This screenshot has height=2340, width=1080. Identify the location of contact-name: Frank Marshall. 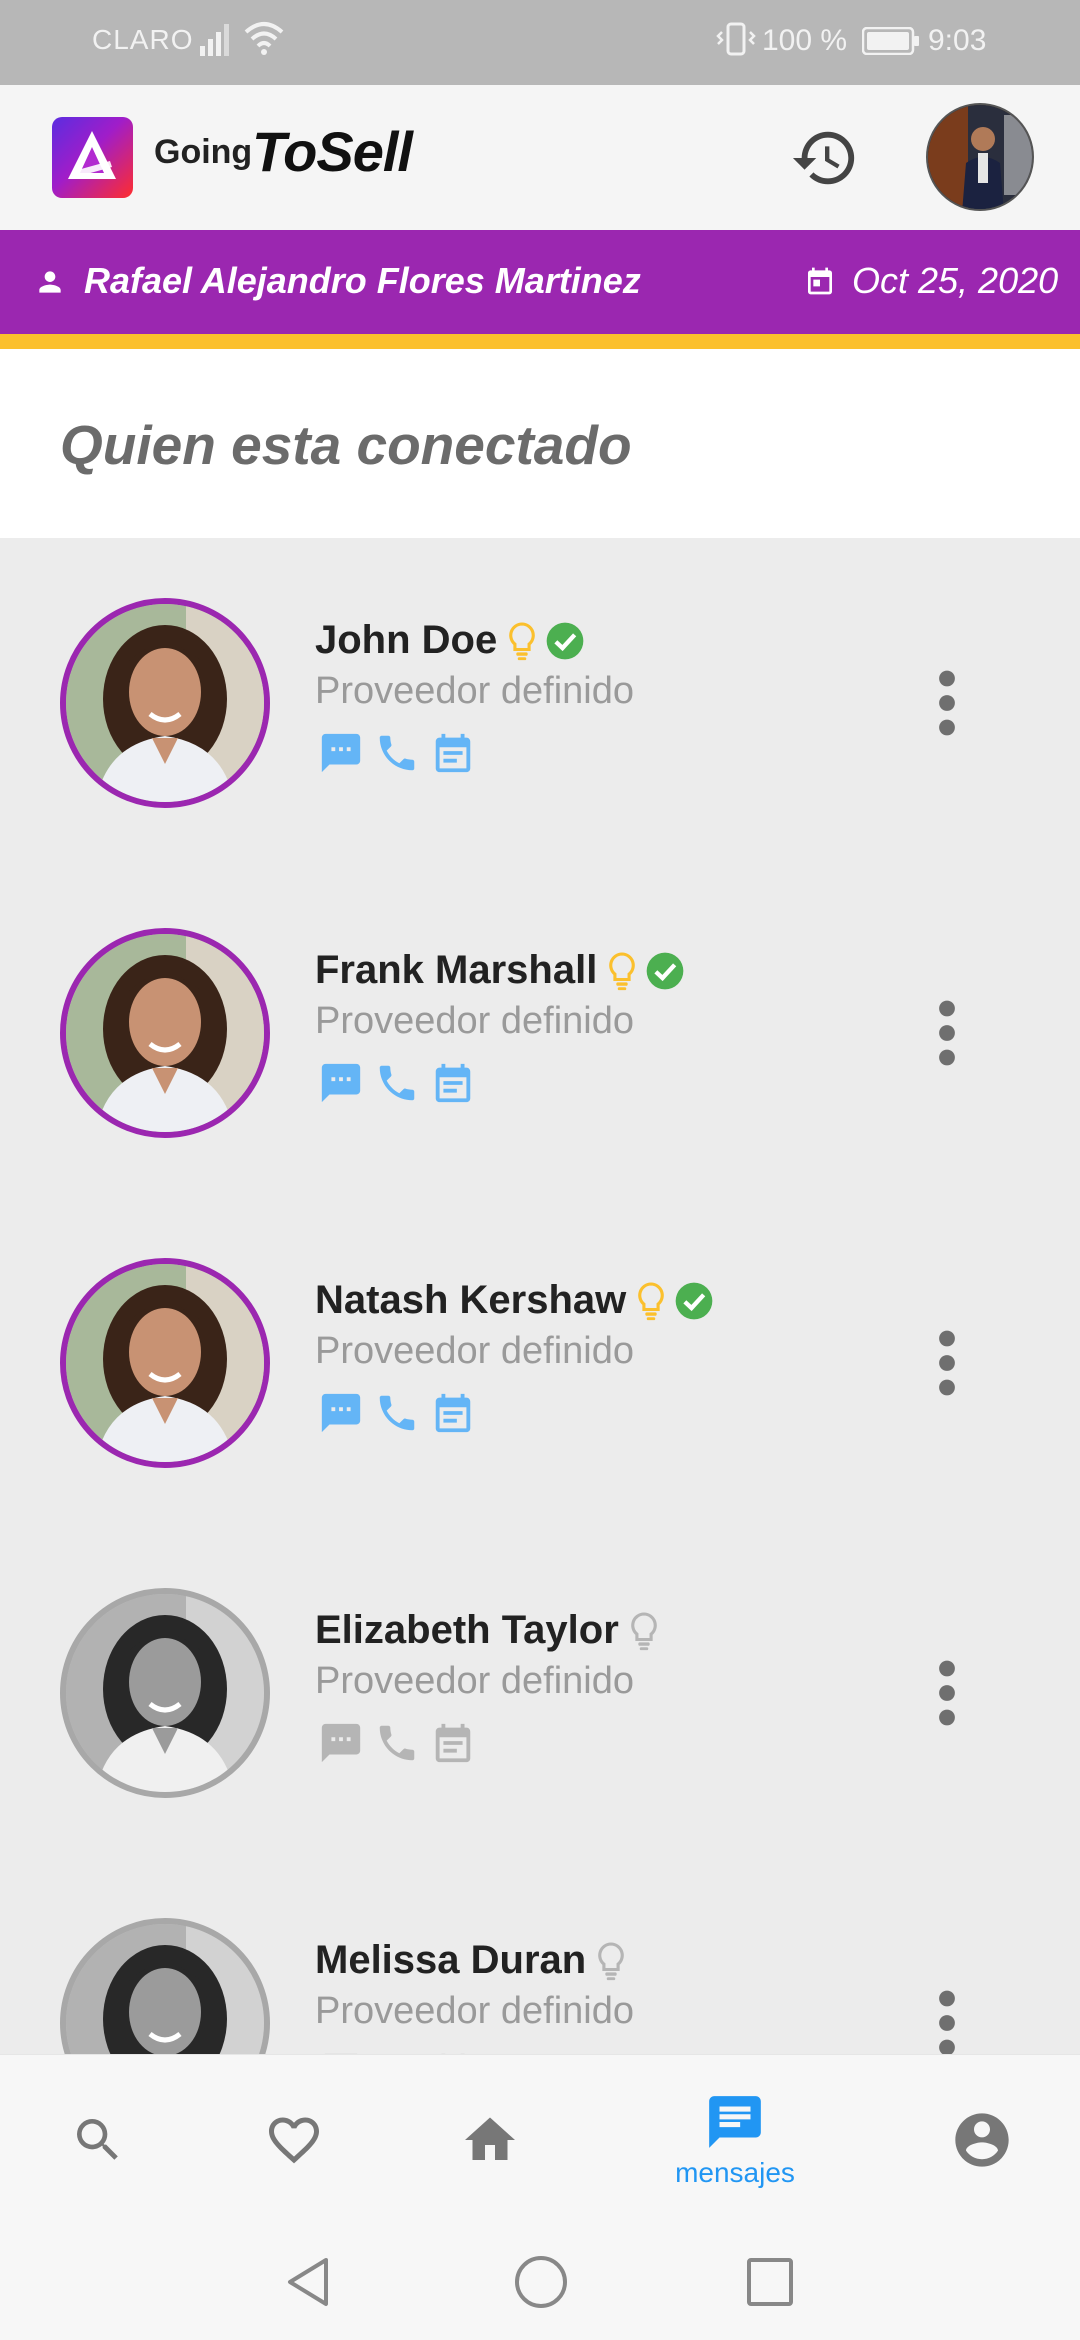
(456, 970).